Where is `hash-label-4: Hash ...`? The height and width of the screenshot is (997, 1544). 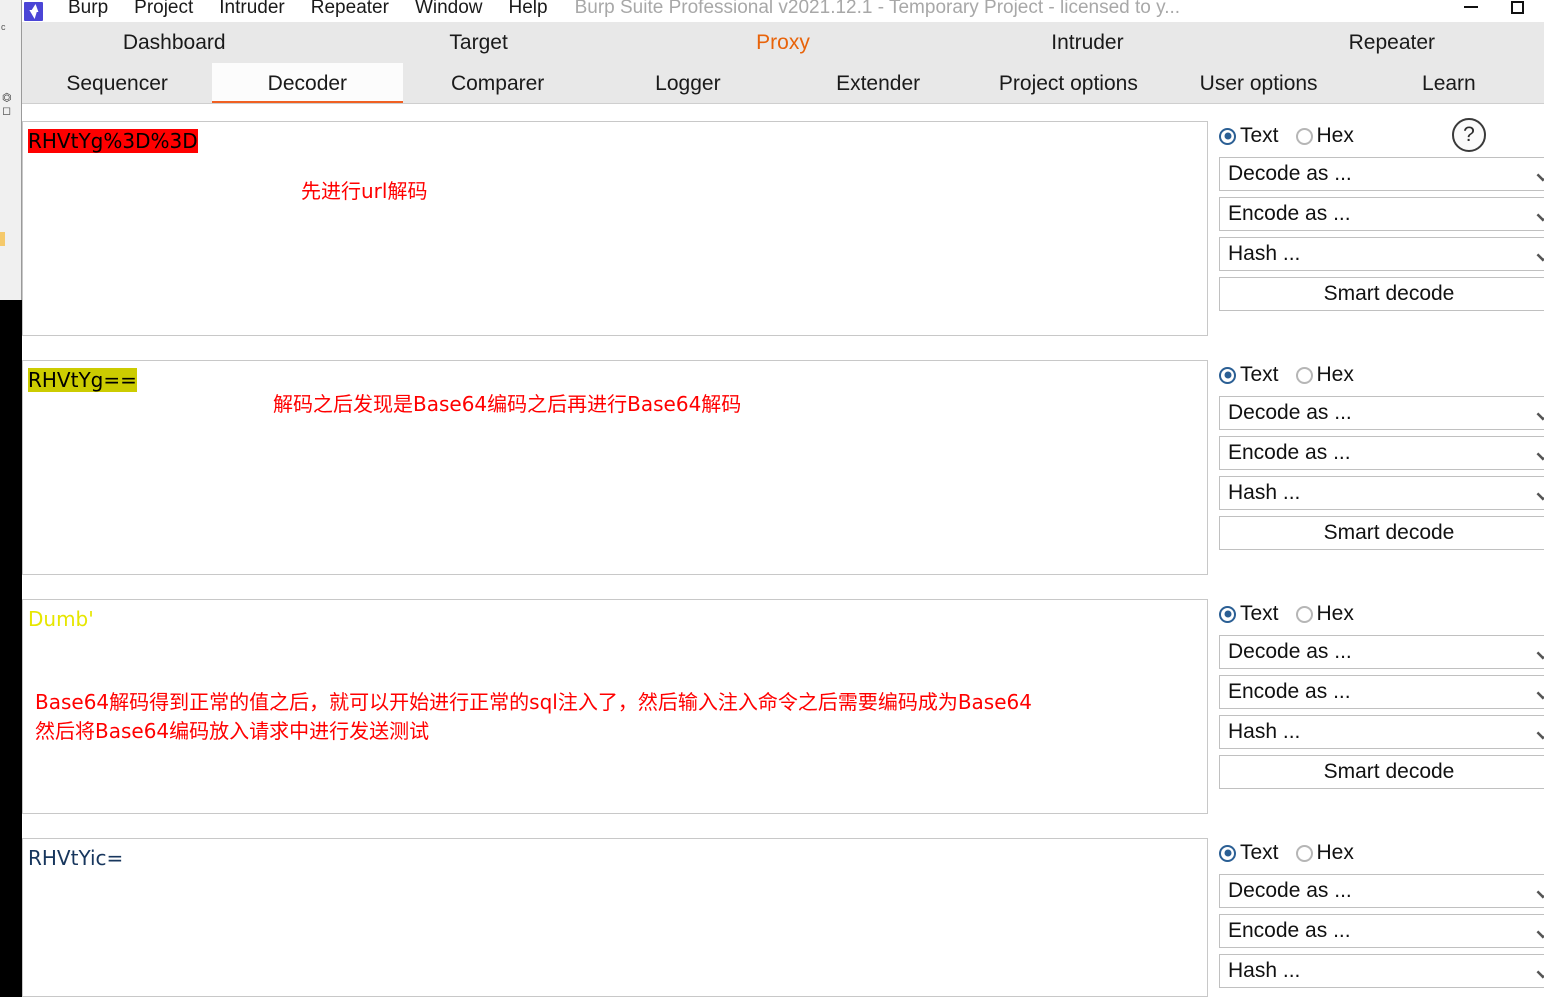 hash-label-4: Hash ... is located at coordinates (1264, 970).